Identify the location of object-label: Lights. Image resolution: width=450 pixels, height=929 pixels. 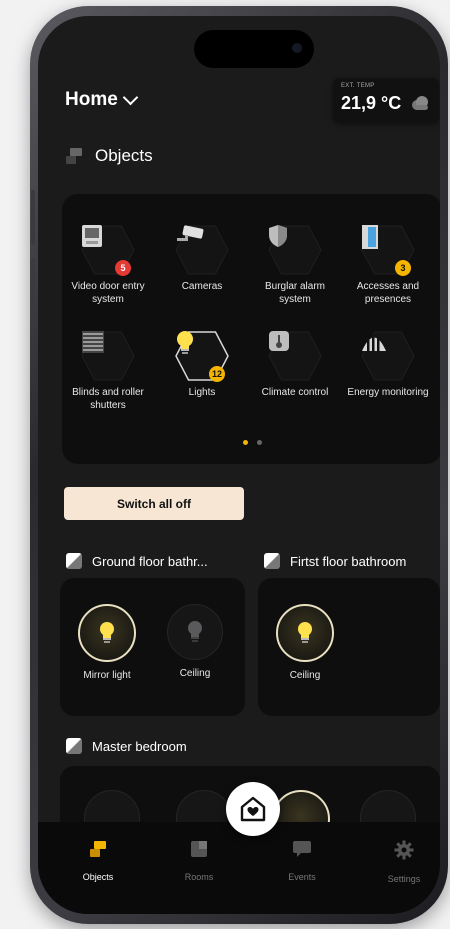
(202, 392).